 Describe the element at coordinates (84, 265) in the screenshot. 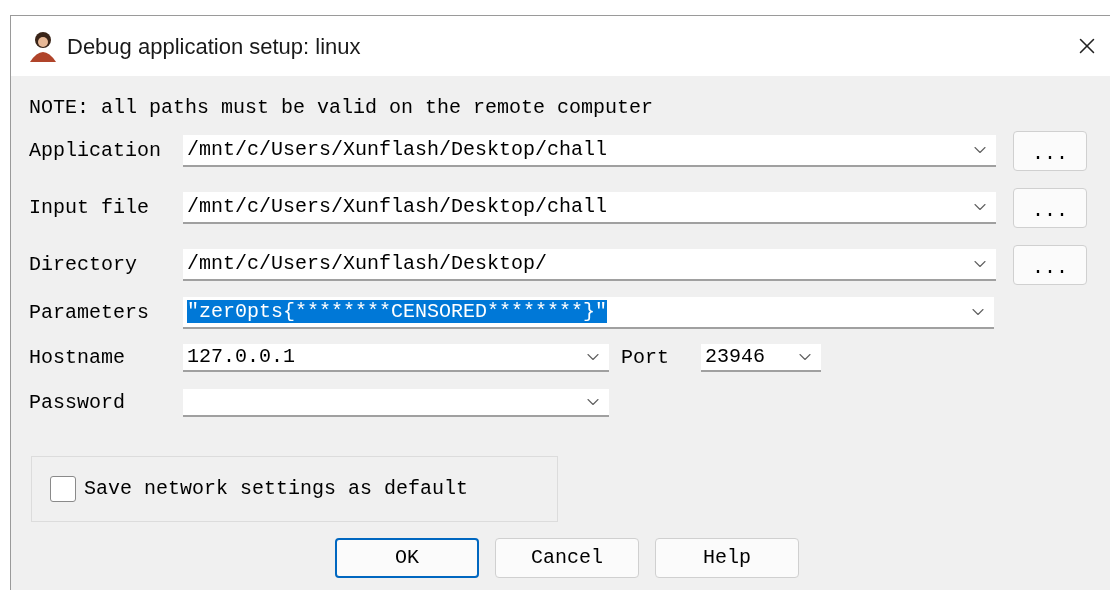

I see `field-label: Directory` at that location.